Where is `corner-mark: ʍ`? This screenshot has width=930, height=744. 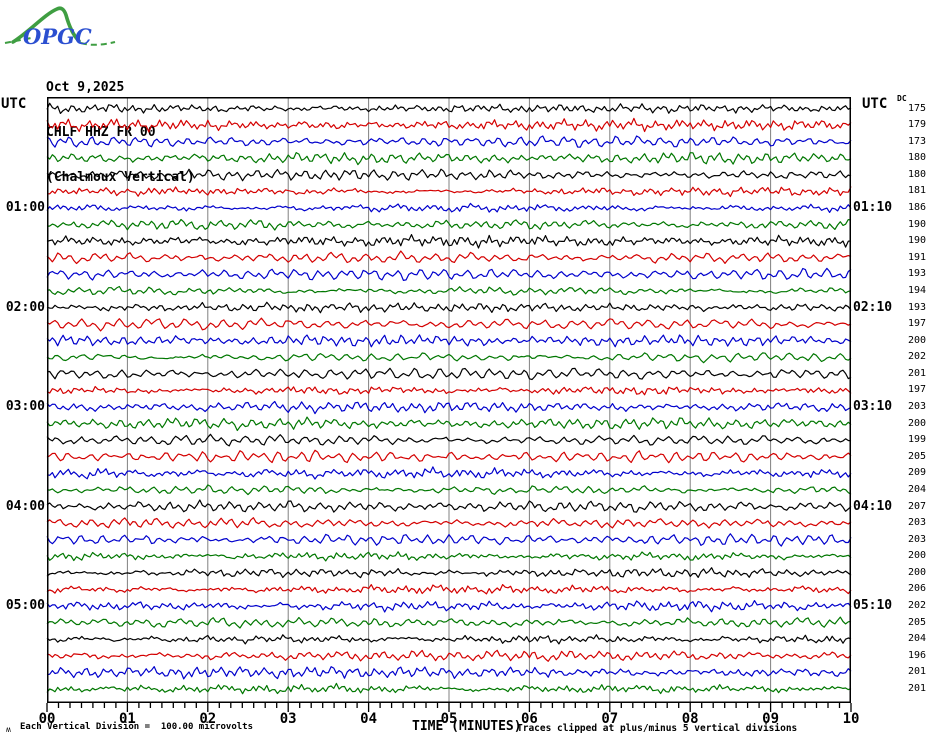 corner-mark: ʍ is located at coordinates (8, 729).